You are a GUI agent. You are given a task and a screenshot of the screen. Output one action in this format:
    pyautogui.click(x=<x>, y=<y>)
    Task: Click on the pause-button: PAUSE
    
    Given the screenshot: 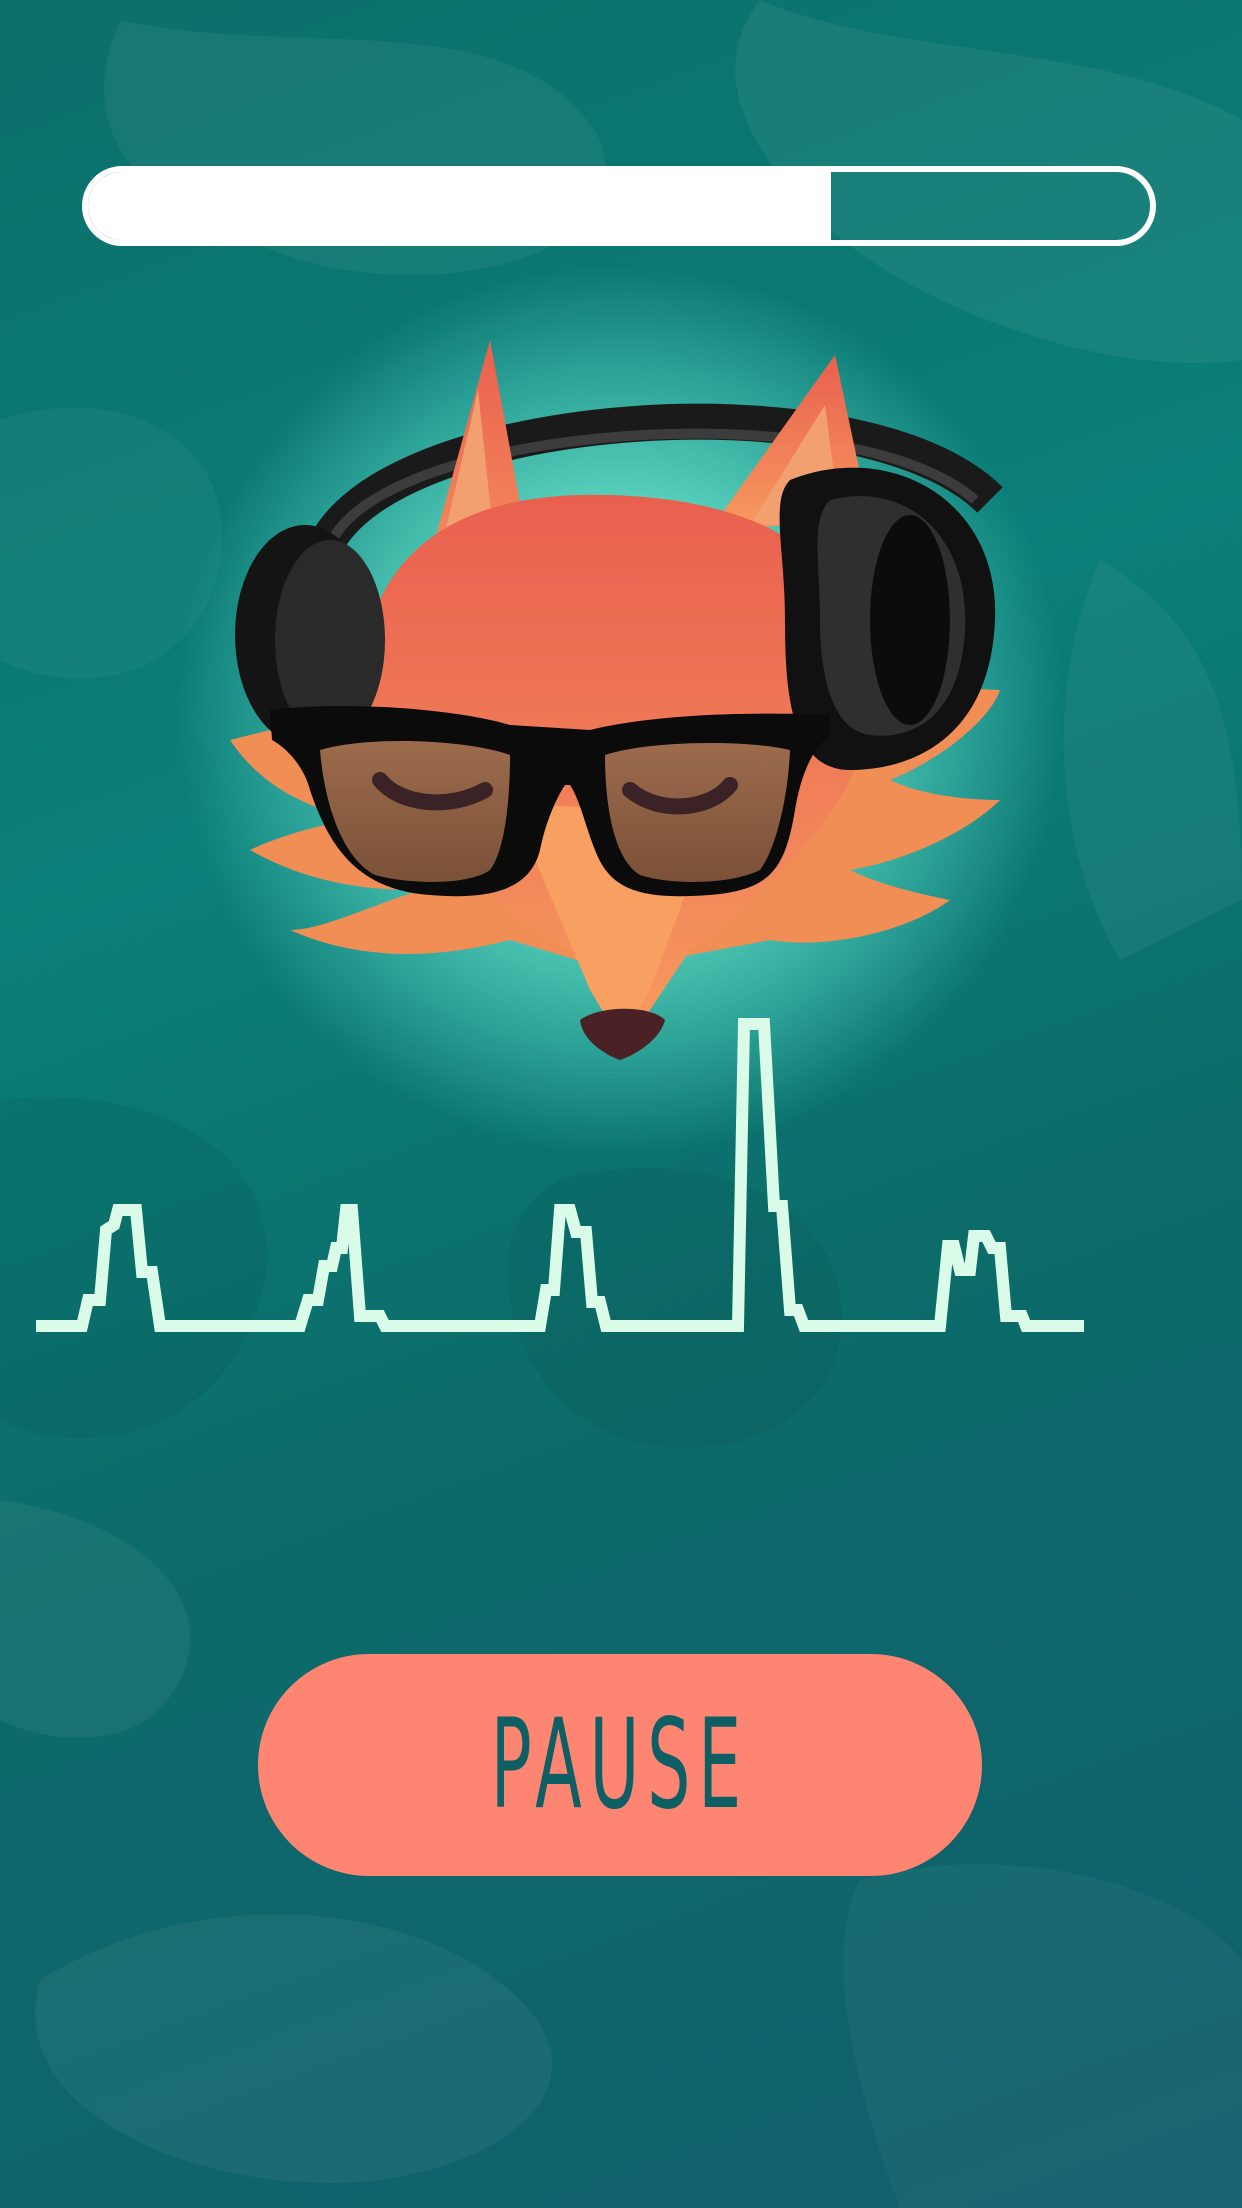 What is the action you would take?
    pyautogui.click(x=620, y=1765)
    